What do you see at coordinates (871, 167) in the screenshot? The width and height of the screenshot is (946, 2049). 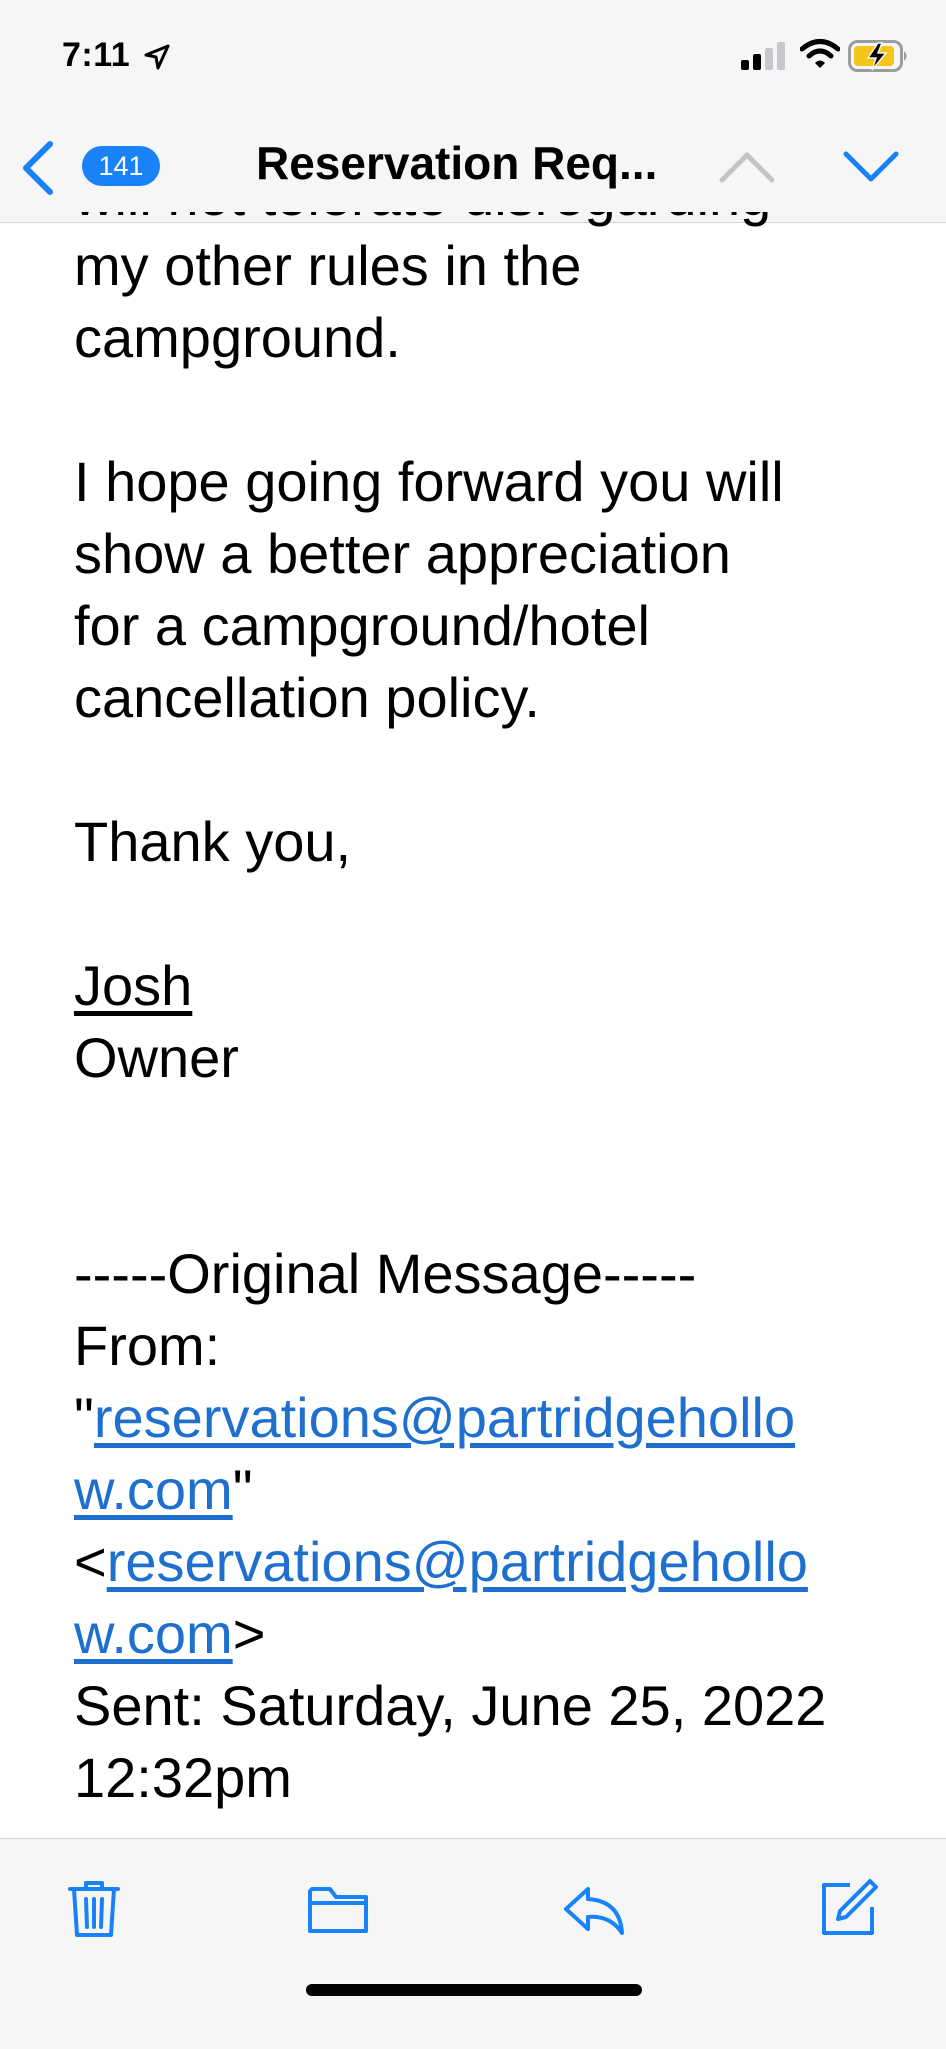 I see `chevron-down-icon` at bounding box center [871, 167].